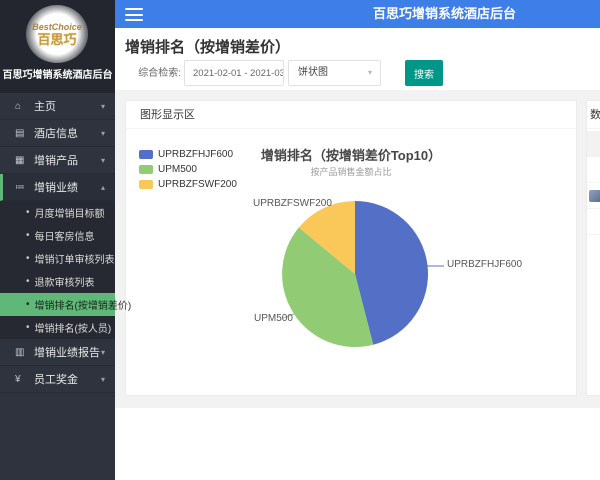 The height and width of the screenshot is (480, 600). I want to click on hotel-info-icon: ▤, so click(20, 133).